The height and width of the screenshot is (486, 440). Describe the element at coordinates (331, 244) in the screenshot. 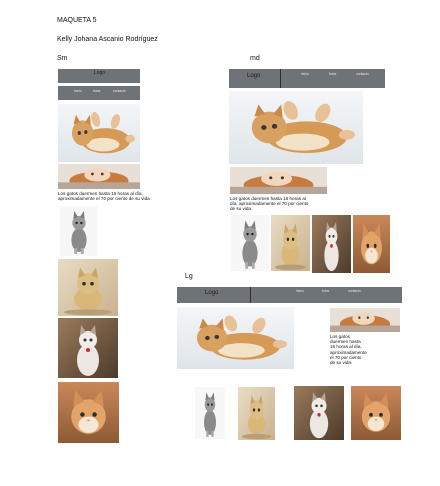

I see `md-kitten-collar-image` at that location.